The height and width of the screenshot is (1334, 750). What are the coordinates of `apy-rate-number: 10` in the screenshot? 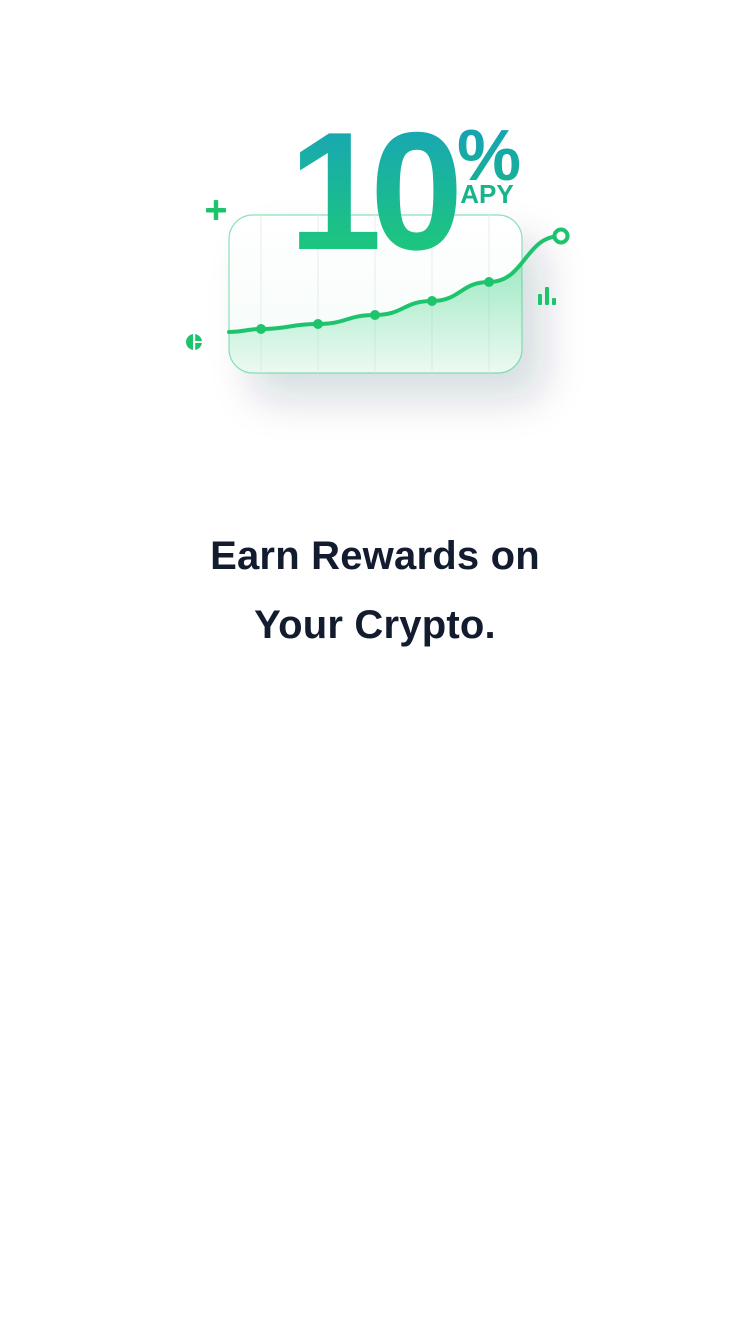 It's located at (373, 191).